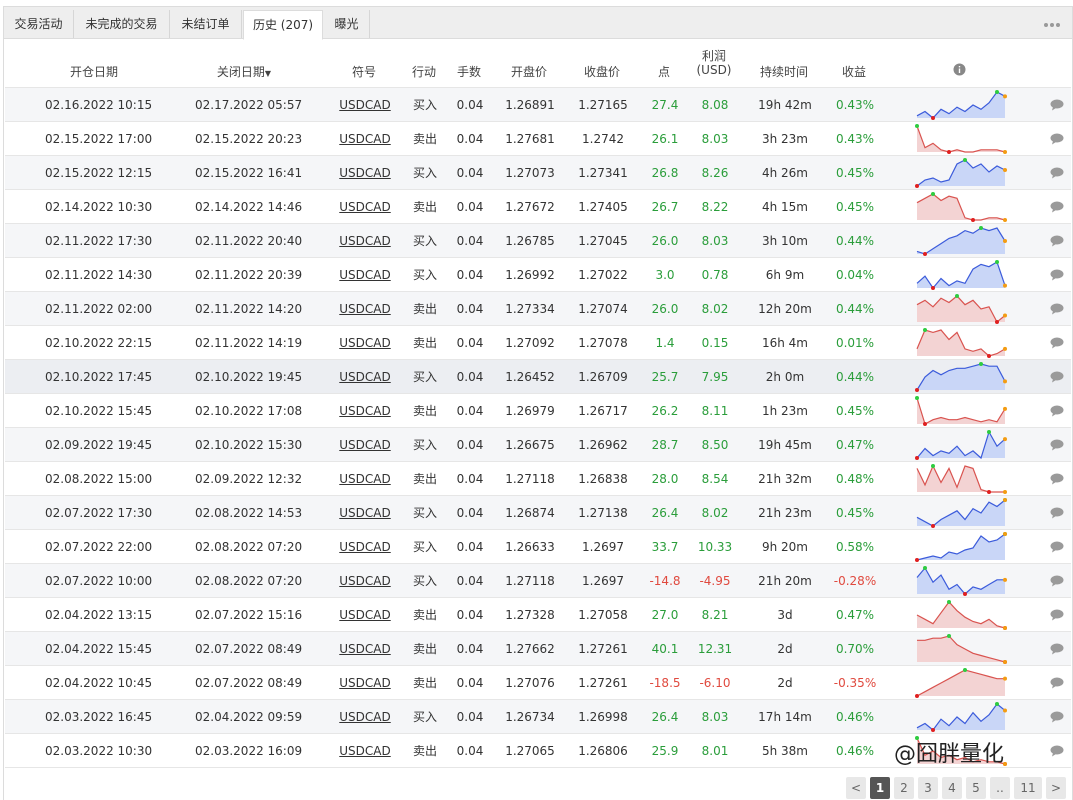  What do you see at coordinates (961, 309) in the screenshot?
I see `trade-sparkline` at bounding box center [961, 309].